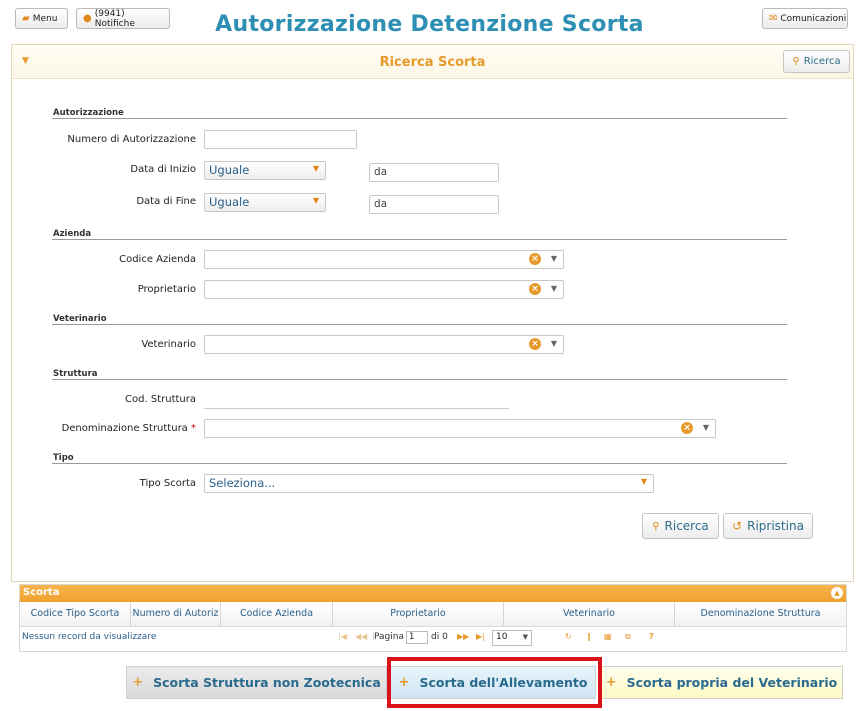 The image size is (859, 711). Describe the element at coordinates (737, 526) in the screenshot. I see `reset-icon: ↺` at that location.